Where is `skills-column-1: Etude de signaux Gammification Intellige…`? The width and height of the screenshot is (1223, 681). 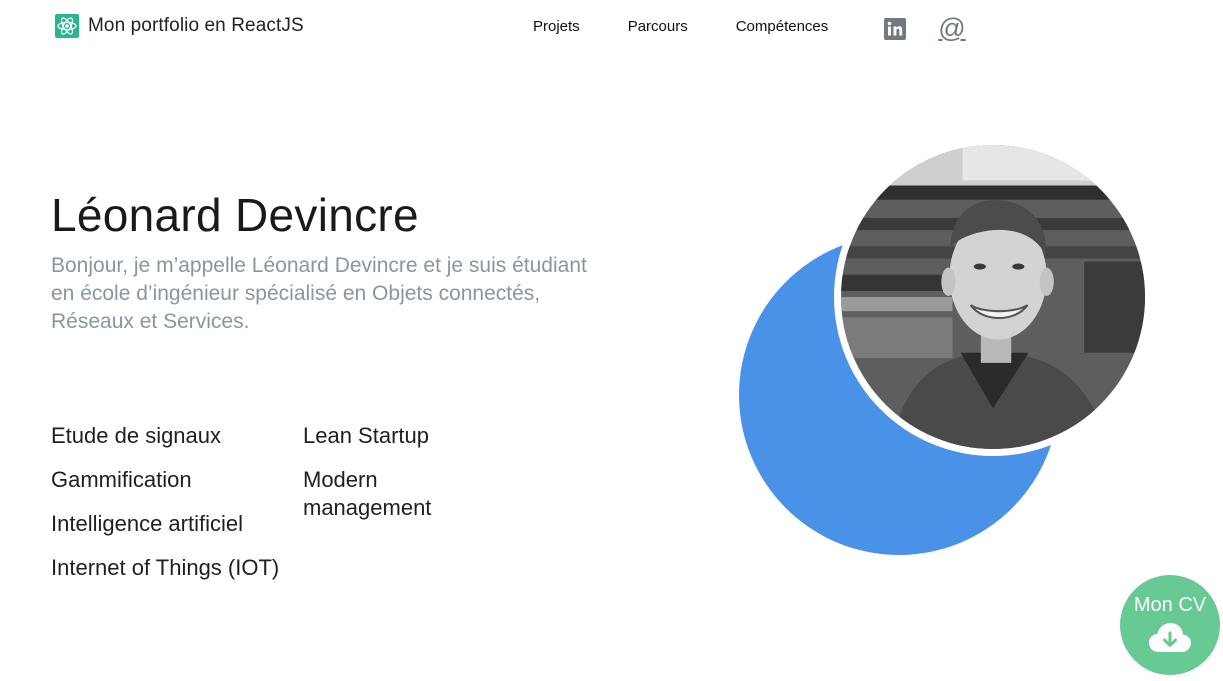 skills-column-1: Etude de signaux Gammification Intellige… is located at coordinates (171, 510).